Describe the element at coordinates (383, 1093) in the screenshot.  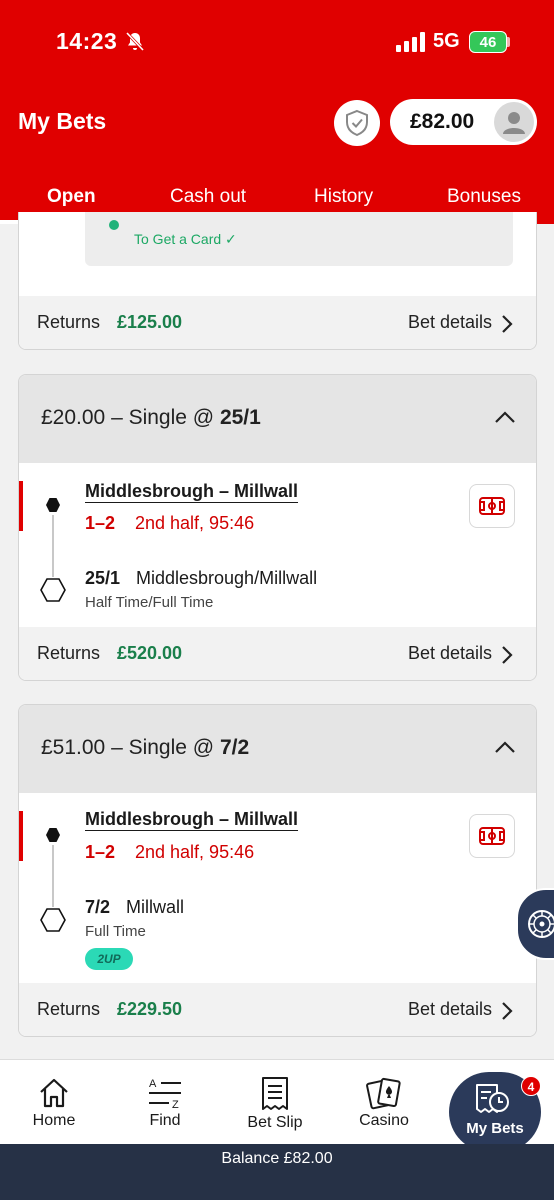
I see `casino-icon` at that location.